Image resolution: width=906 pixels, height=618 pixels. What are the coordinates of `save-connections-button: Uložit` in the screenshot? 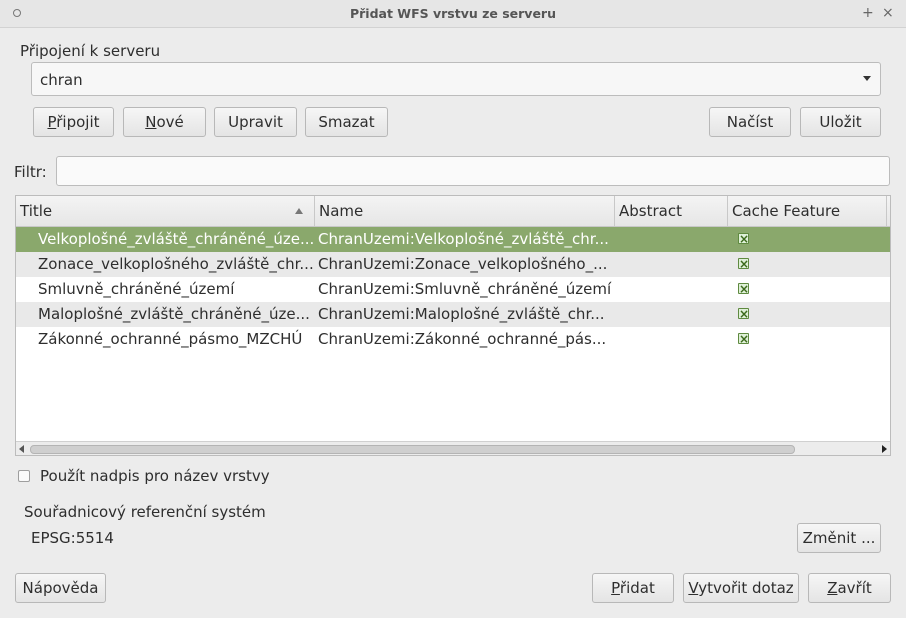 It's located at (840, 122).